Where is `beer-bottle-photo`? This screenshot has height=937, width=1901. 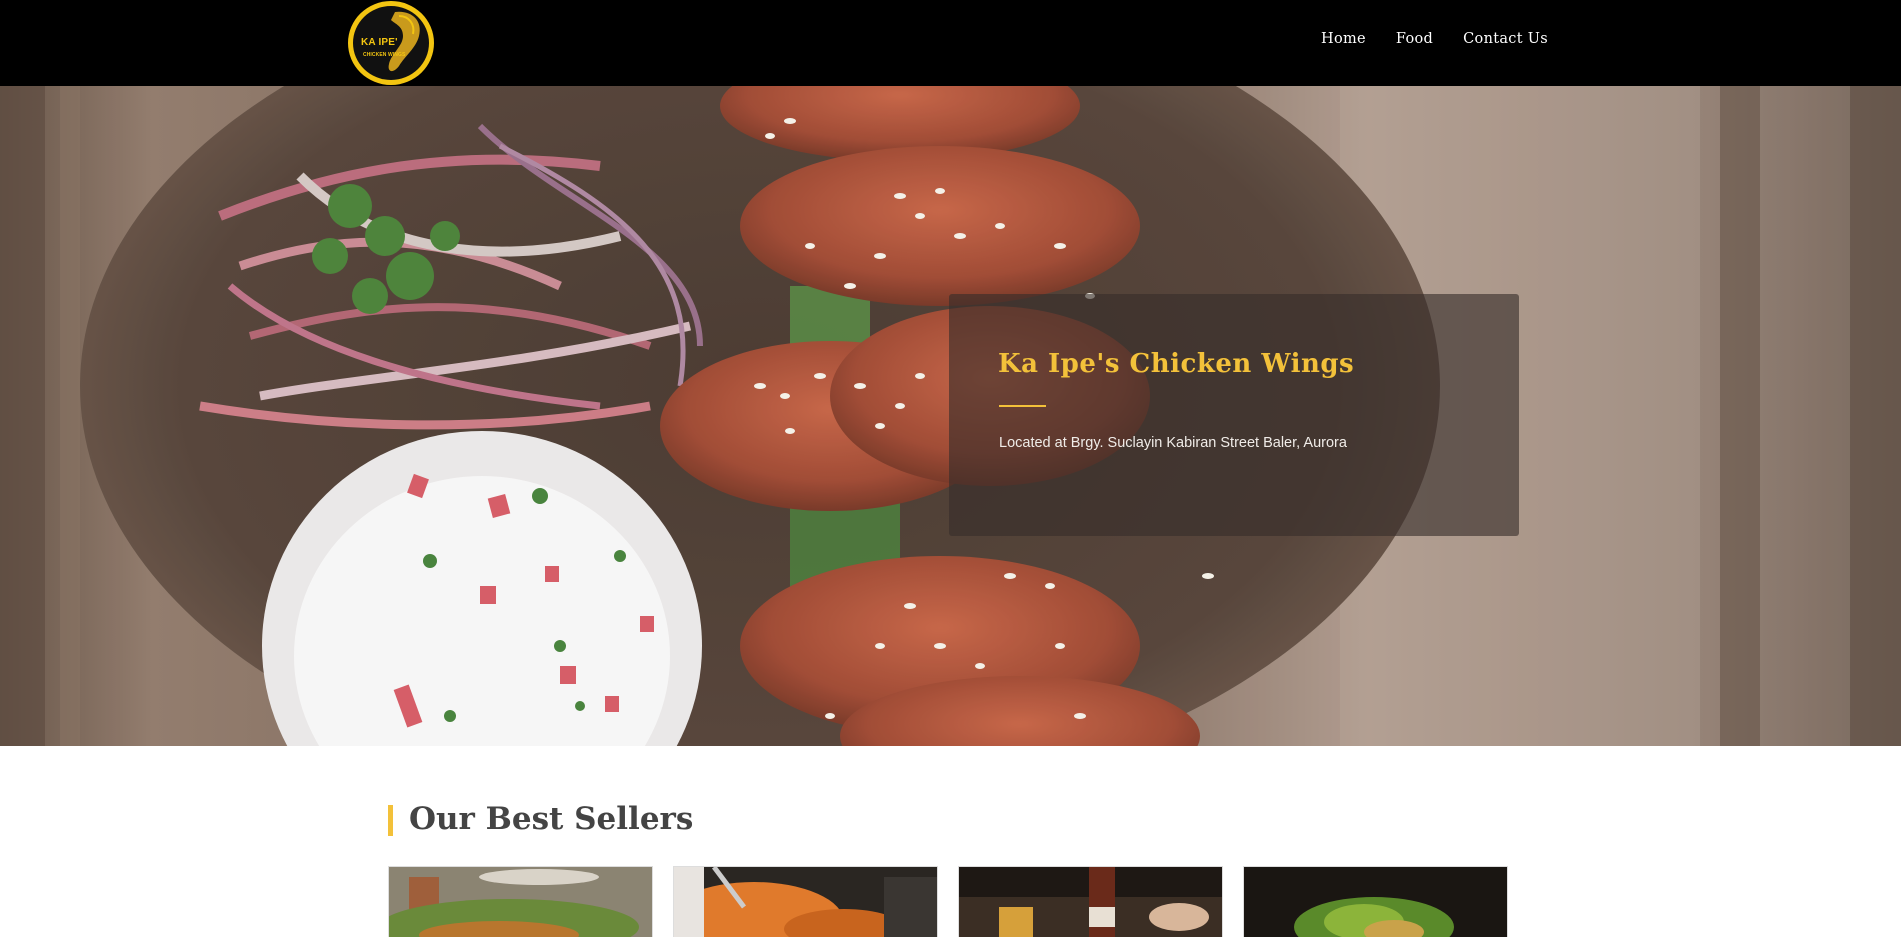 beer-bottle-photo is located at coordinates (1090, 902).